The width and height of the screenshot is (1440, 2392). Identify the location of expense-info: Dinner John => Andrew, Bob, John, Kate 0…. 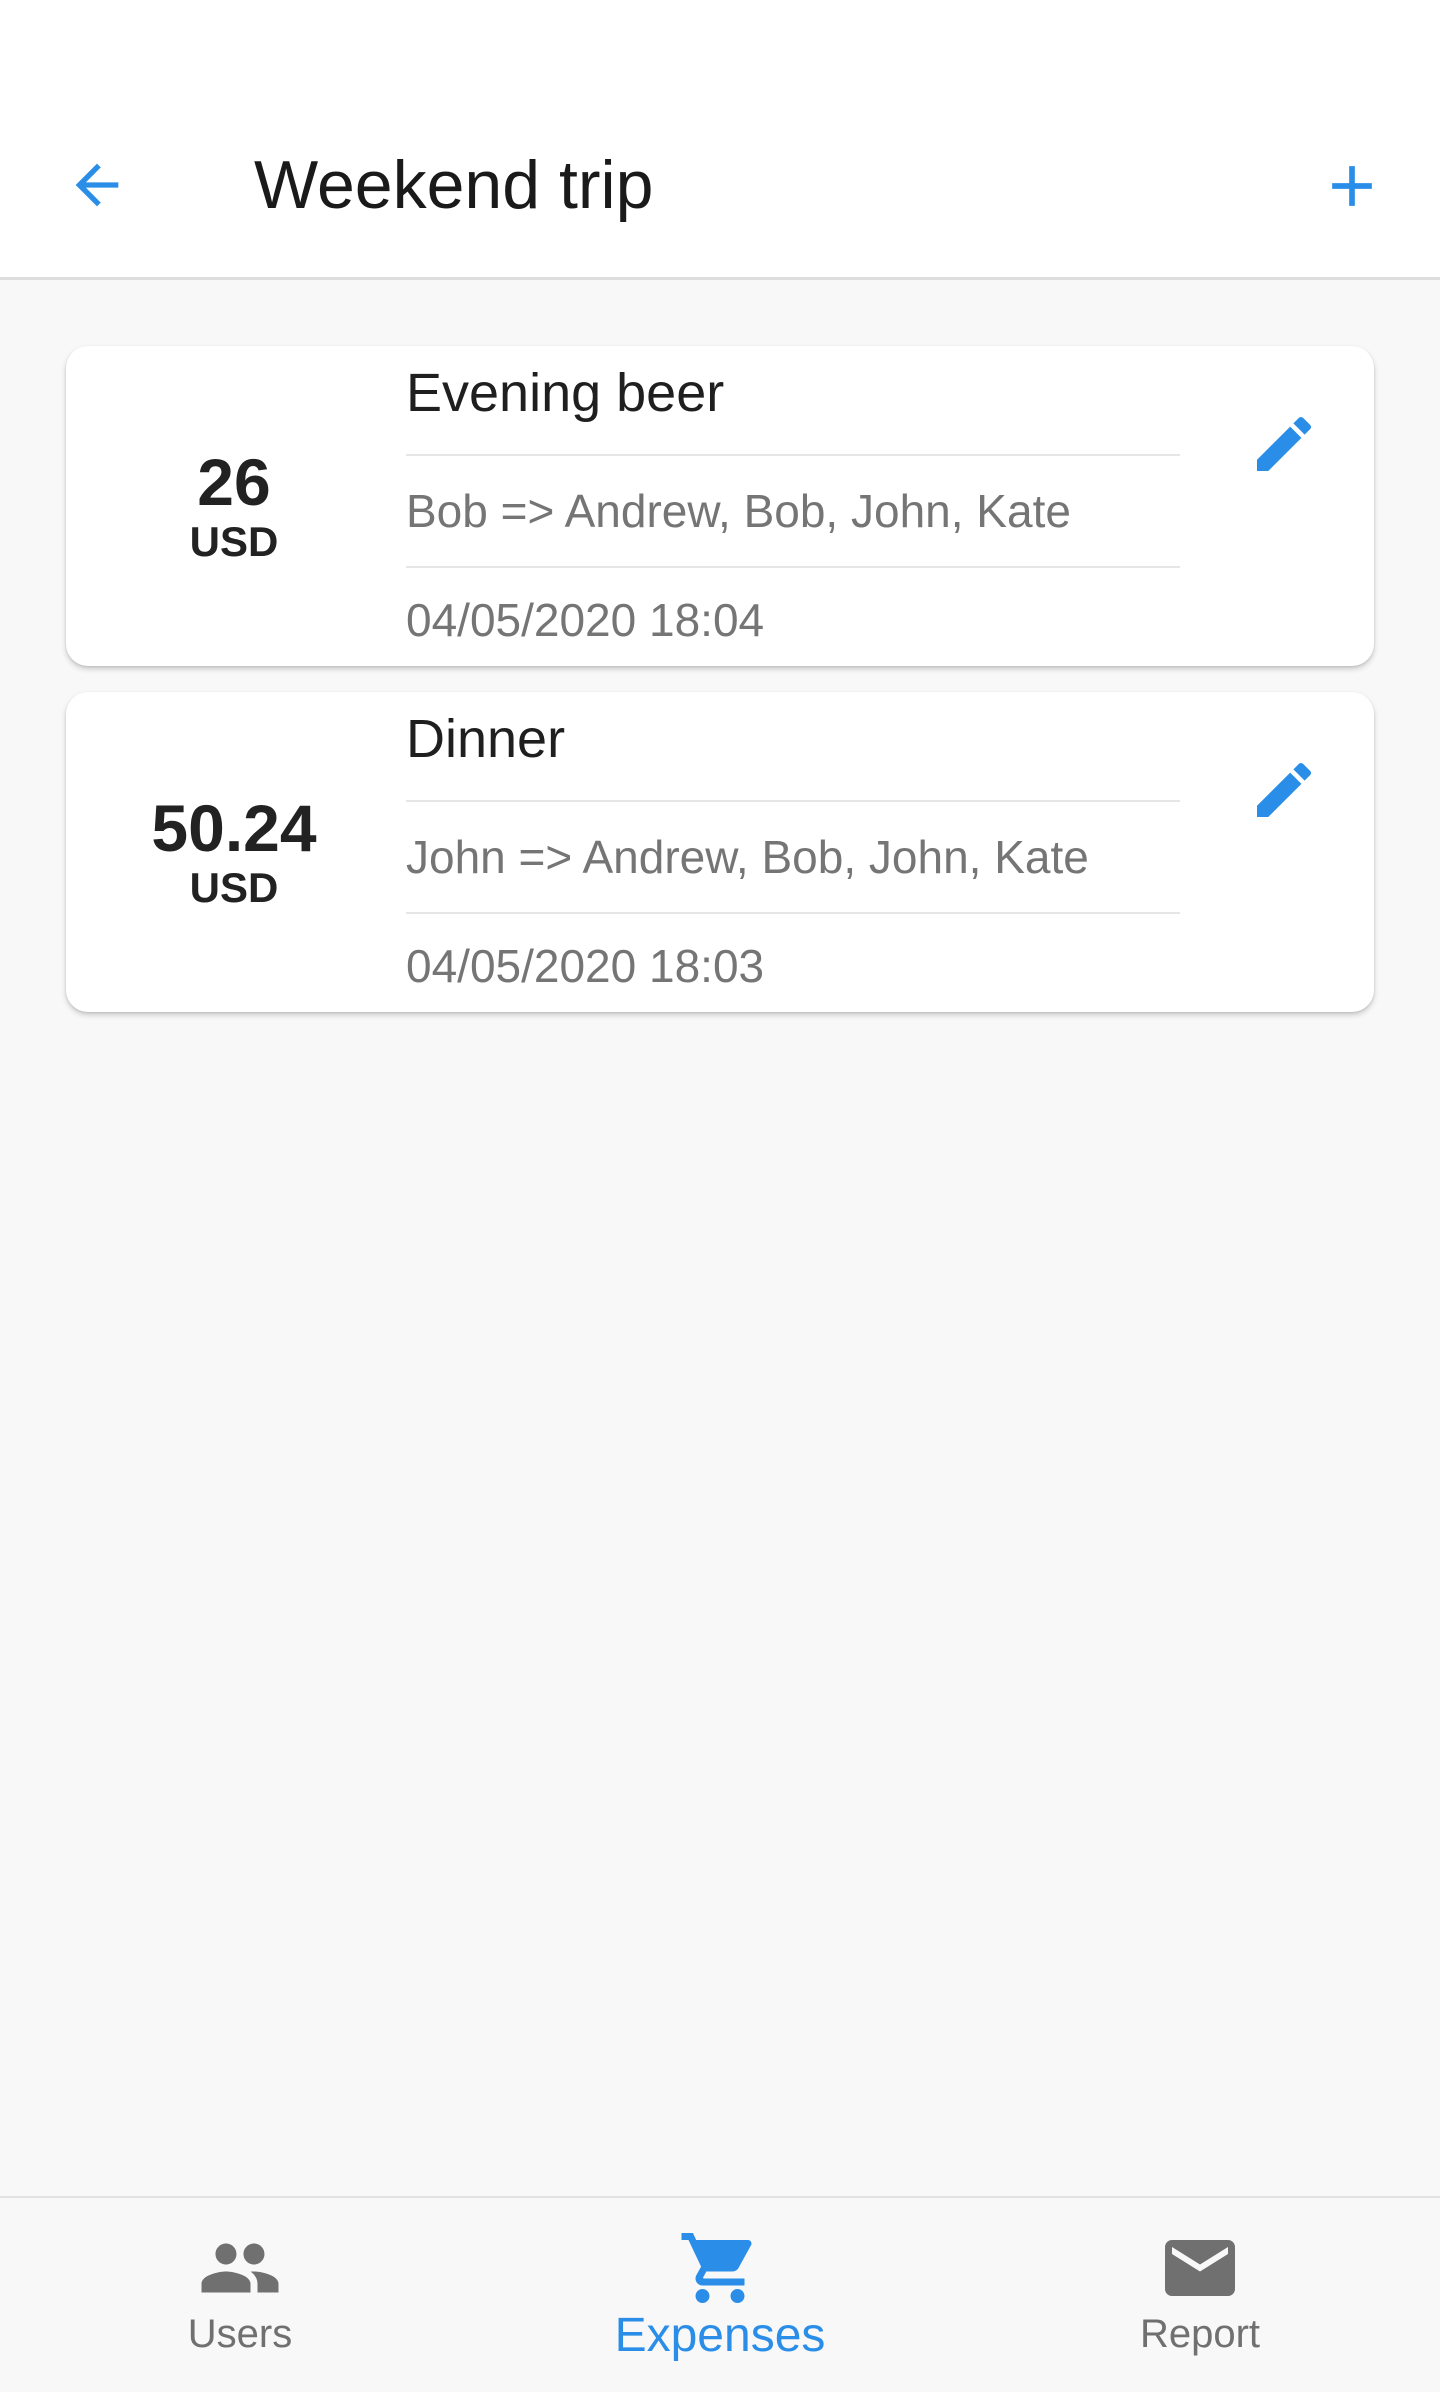
(793, 851).